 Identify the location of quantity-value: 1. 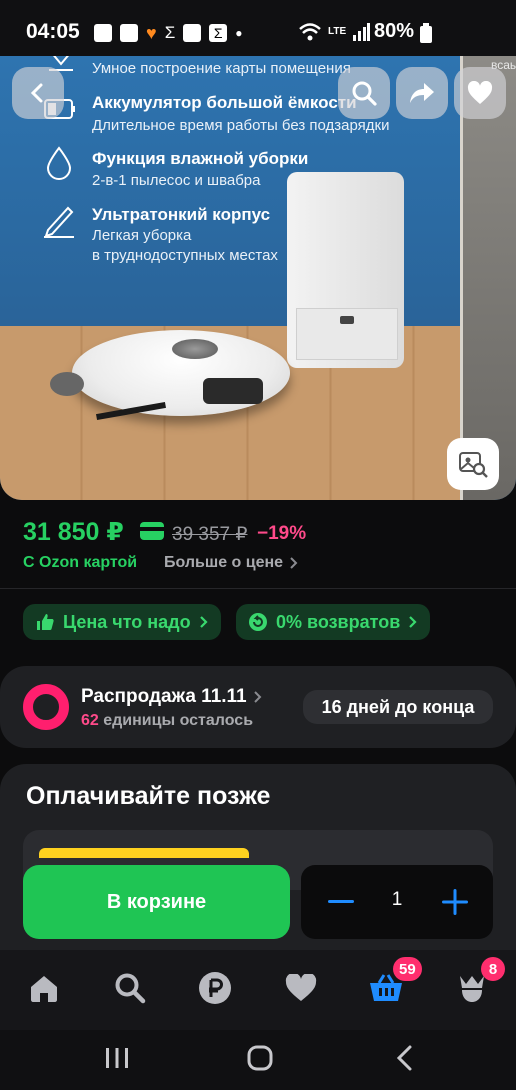
(397, 899).